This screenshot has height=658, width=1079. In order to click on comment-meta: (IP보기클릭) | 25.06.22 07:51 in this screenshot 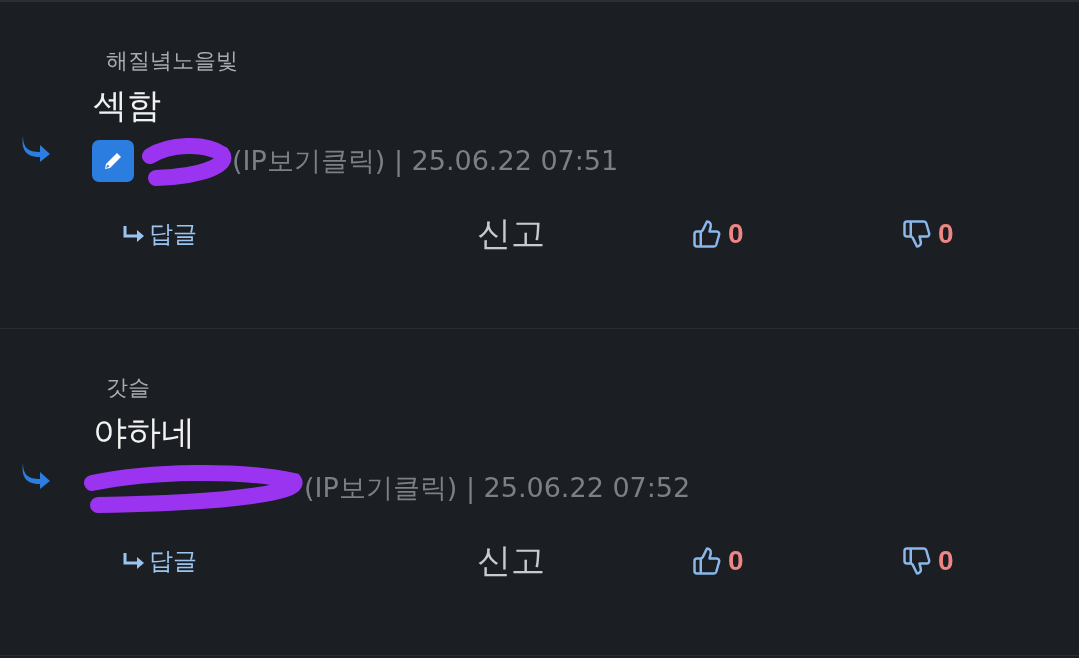, I will do `click(425, 161)`.